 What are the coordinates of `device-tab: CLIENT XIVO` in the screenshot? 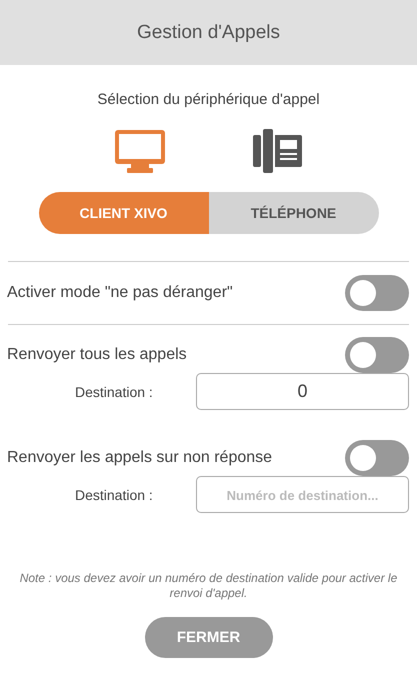 It's located at (123, 213).